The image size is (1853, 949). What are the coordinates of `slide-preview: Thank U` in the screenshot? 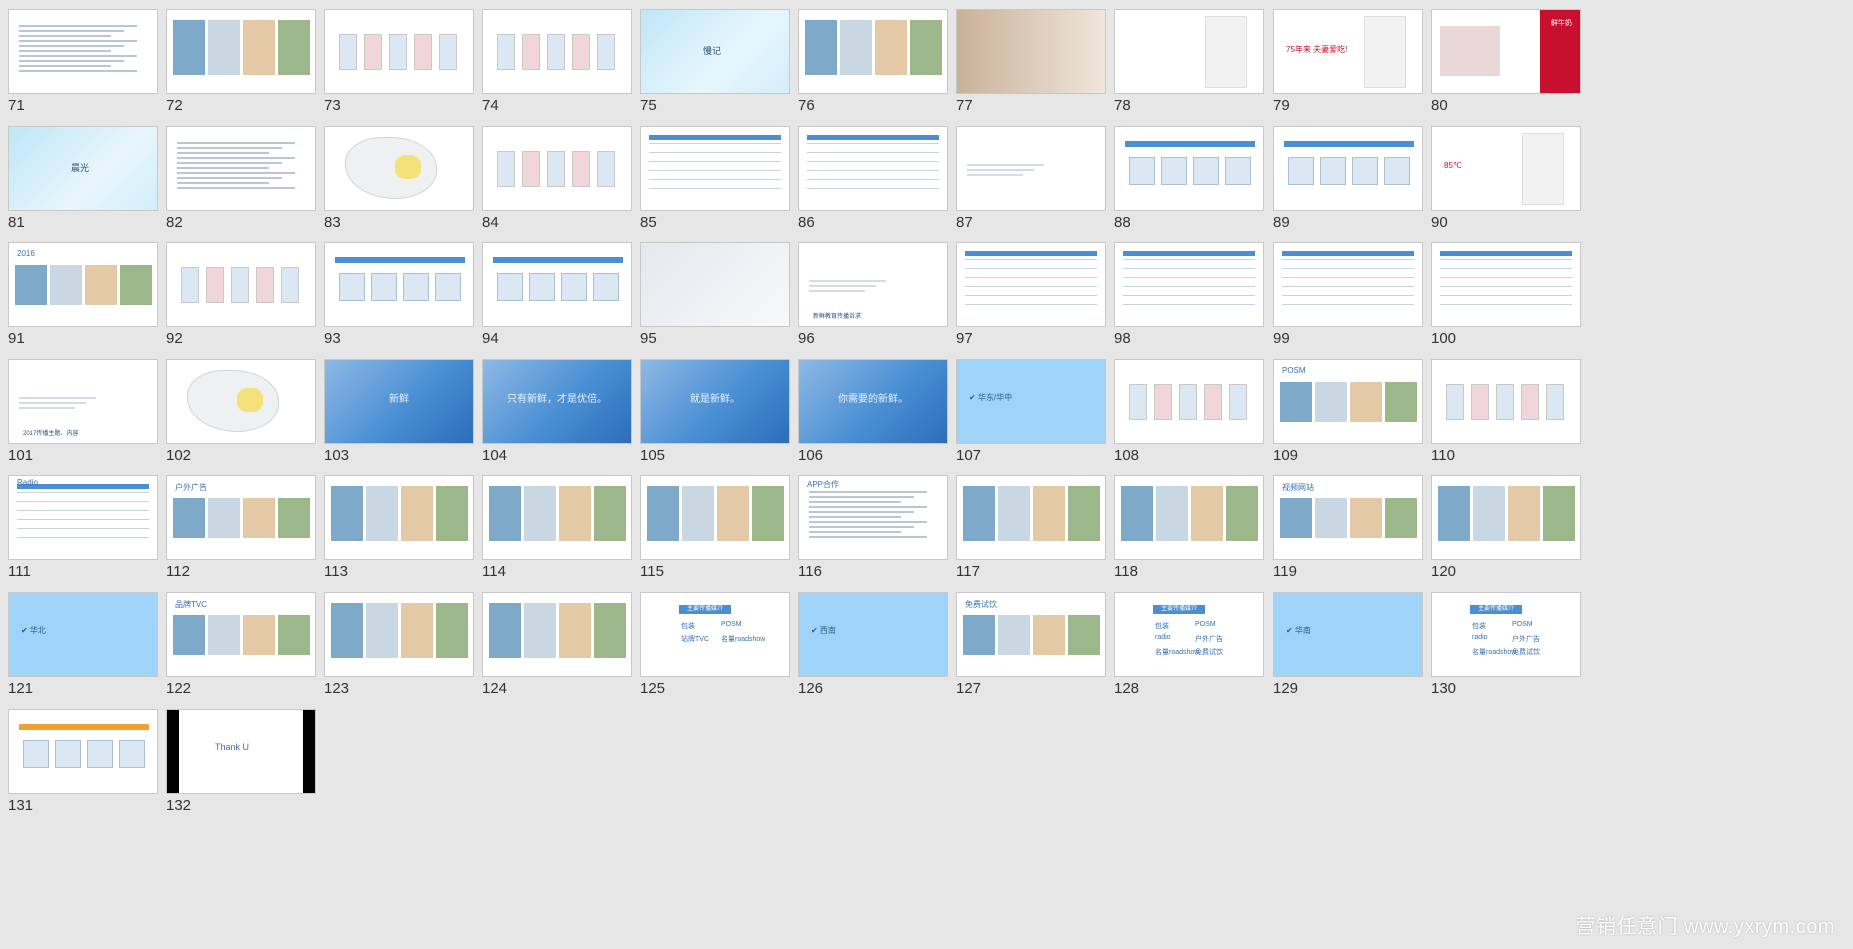 It's located at (241, 751).